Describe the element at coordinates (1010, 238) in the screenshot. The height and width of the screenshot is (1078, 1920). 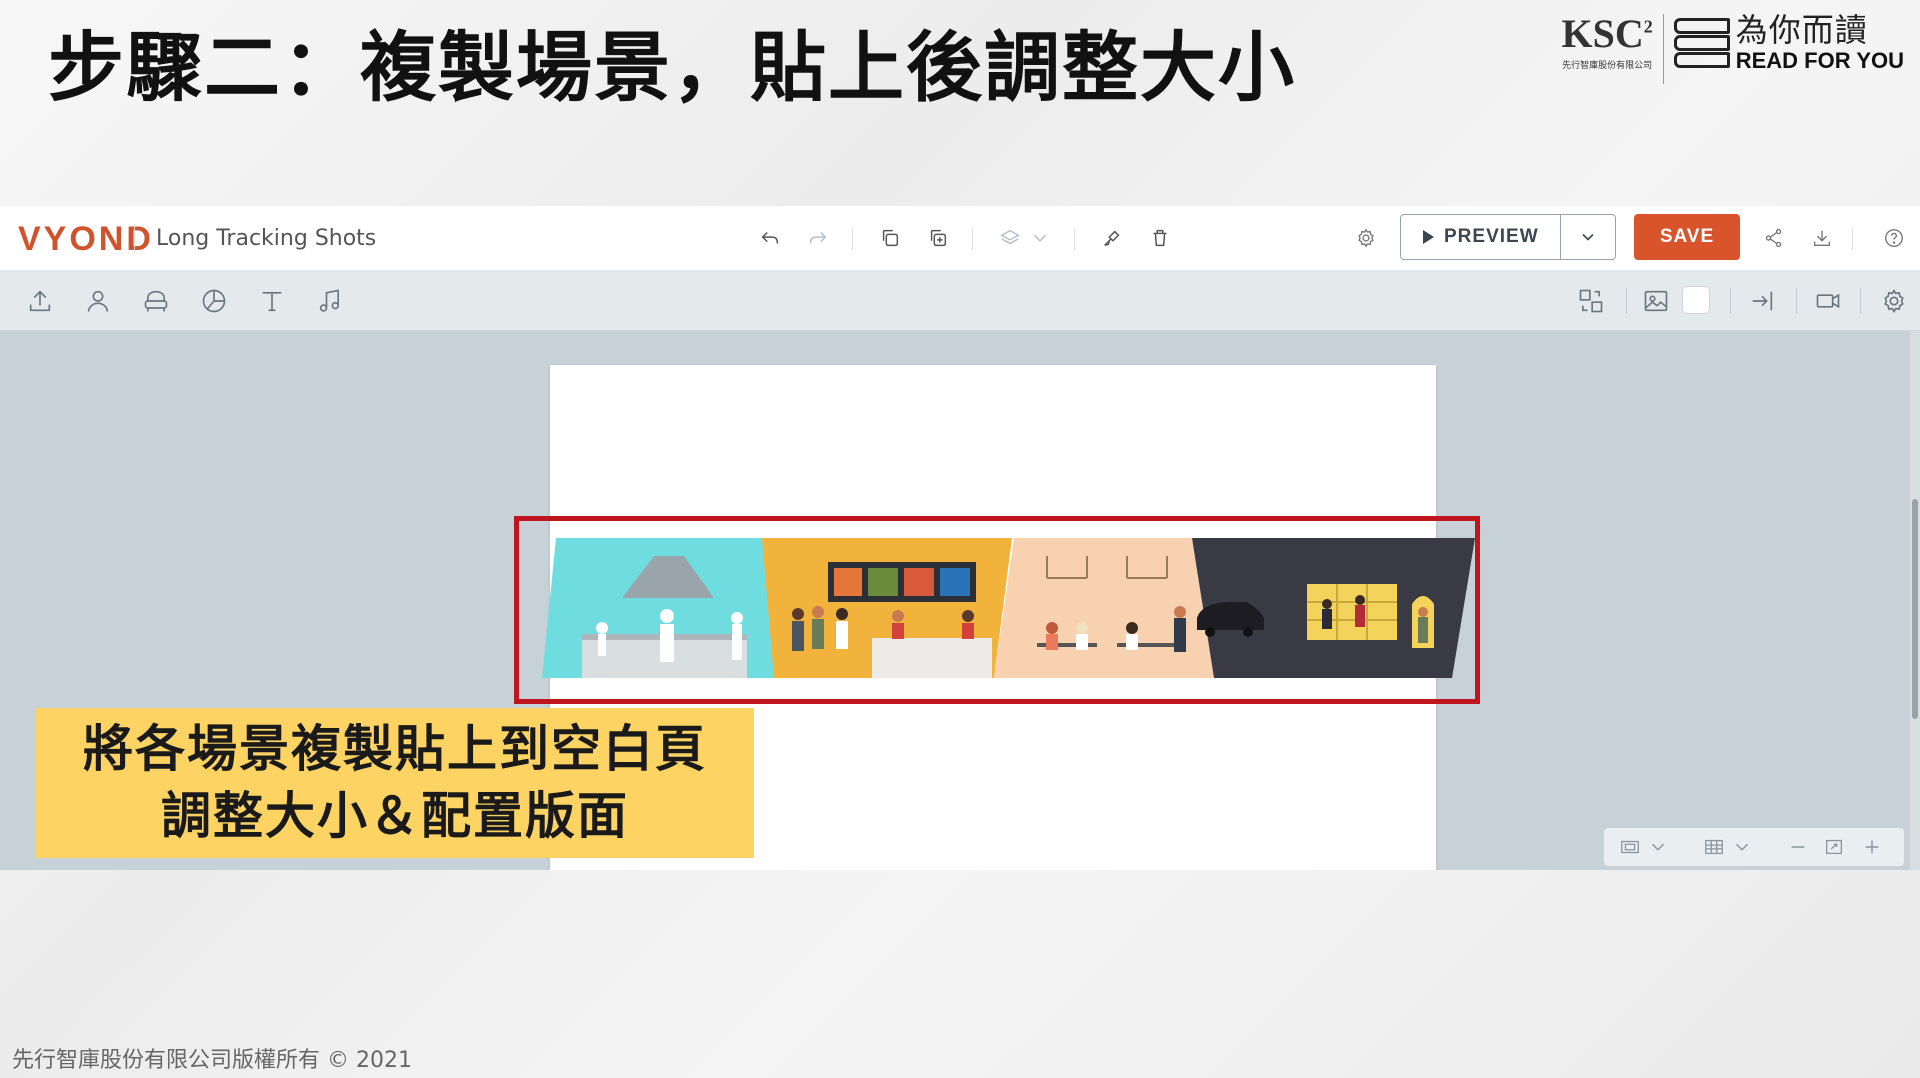
I see `layers-icon` at that location.